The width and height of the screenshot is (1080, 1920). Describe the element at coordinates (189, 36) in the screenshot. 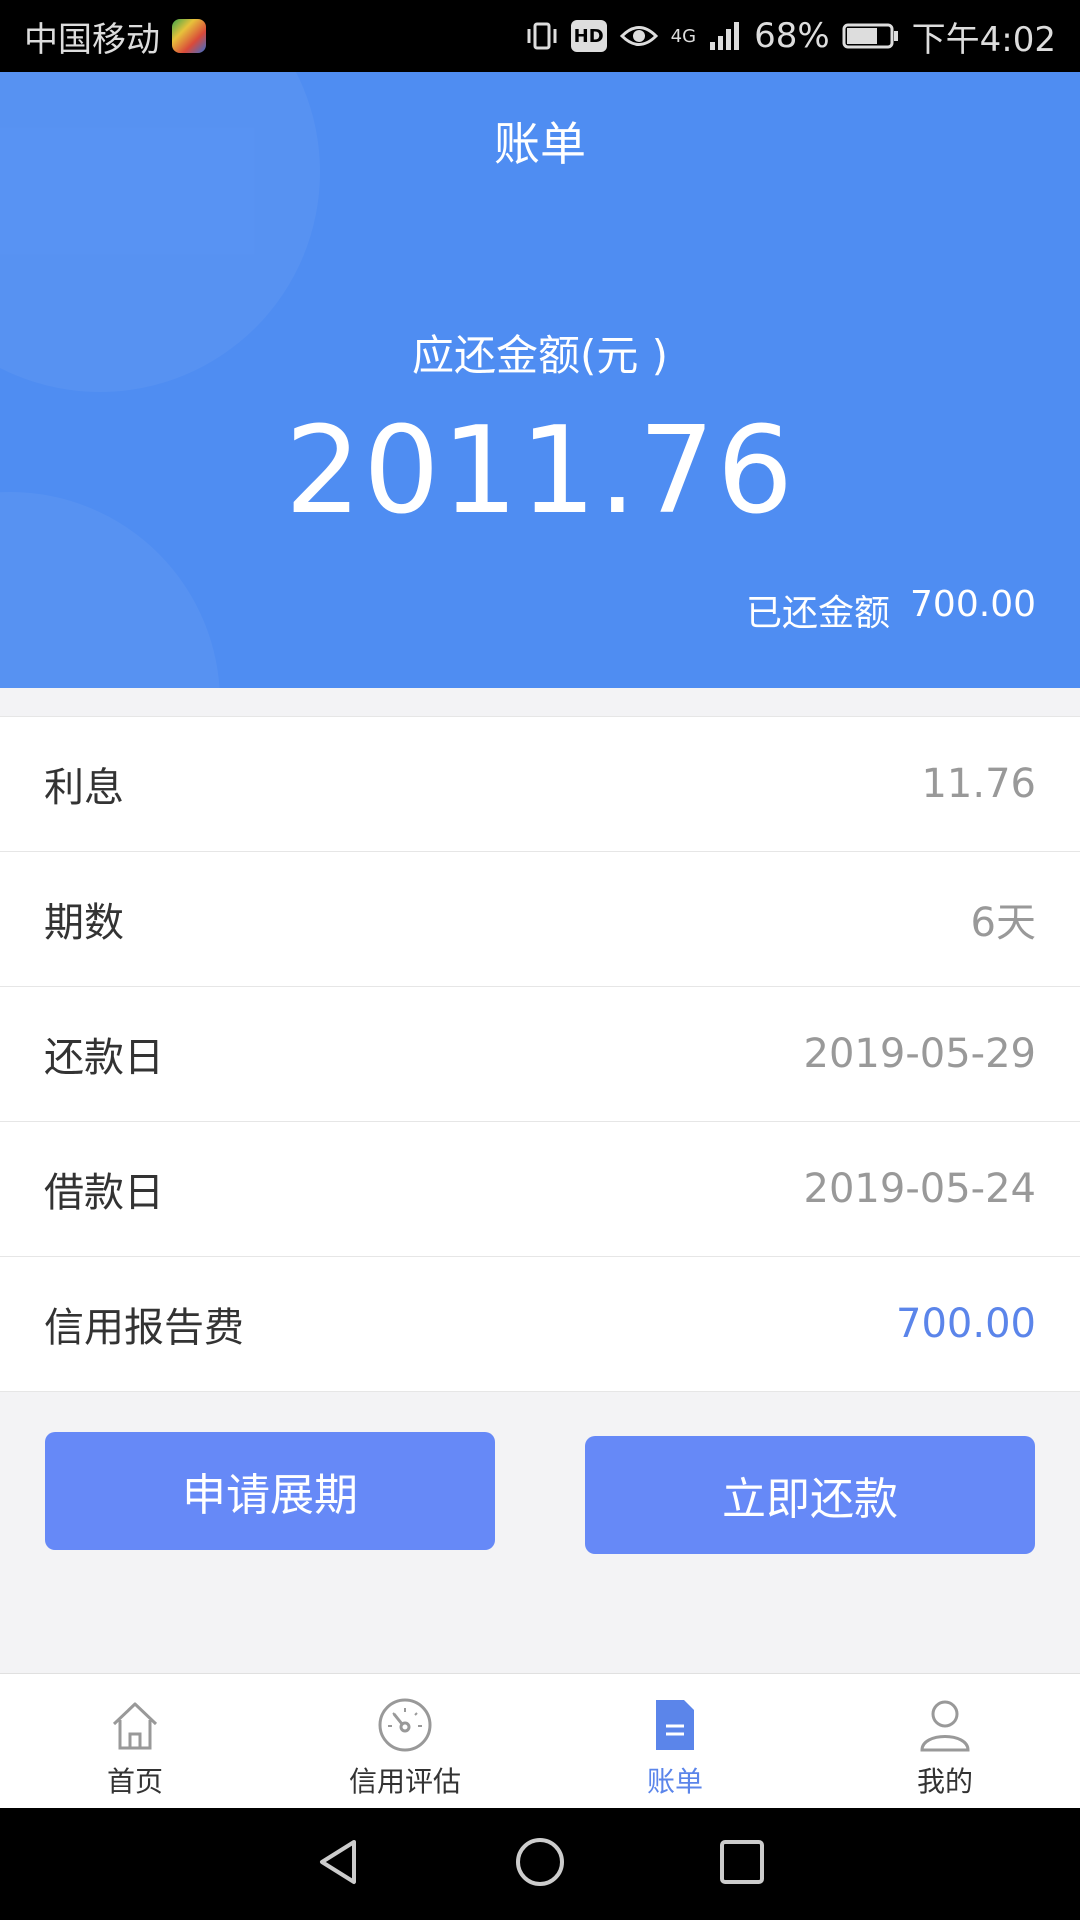

I see `carrier-app-icon` at that location.